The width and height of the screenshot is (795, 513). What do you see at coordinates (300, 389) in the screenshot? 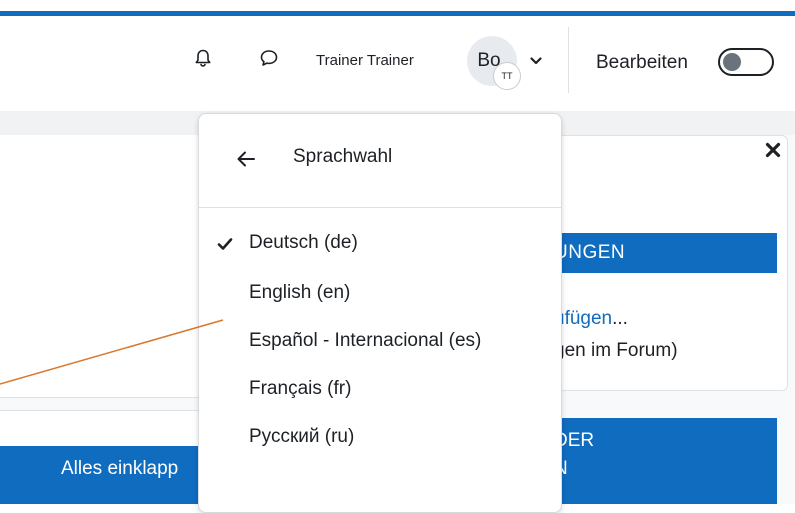
I see `language-item-fr: Français (fr)` at bounding box center [300, 389].